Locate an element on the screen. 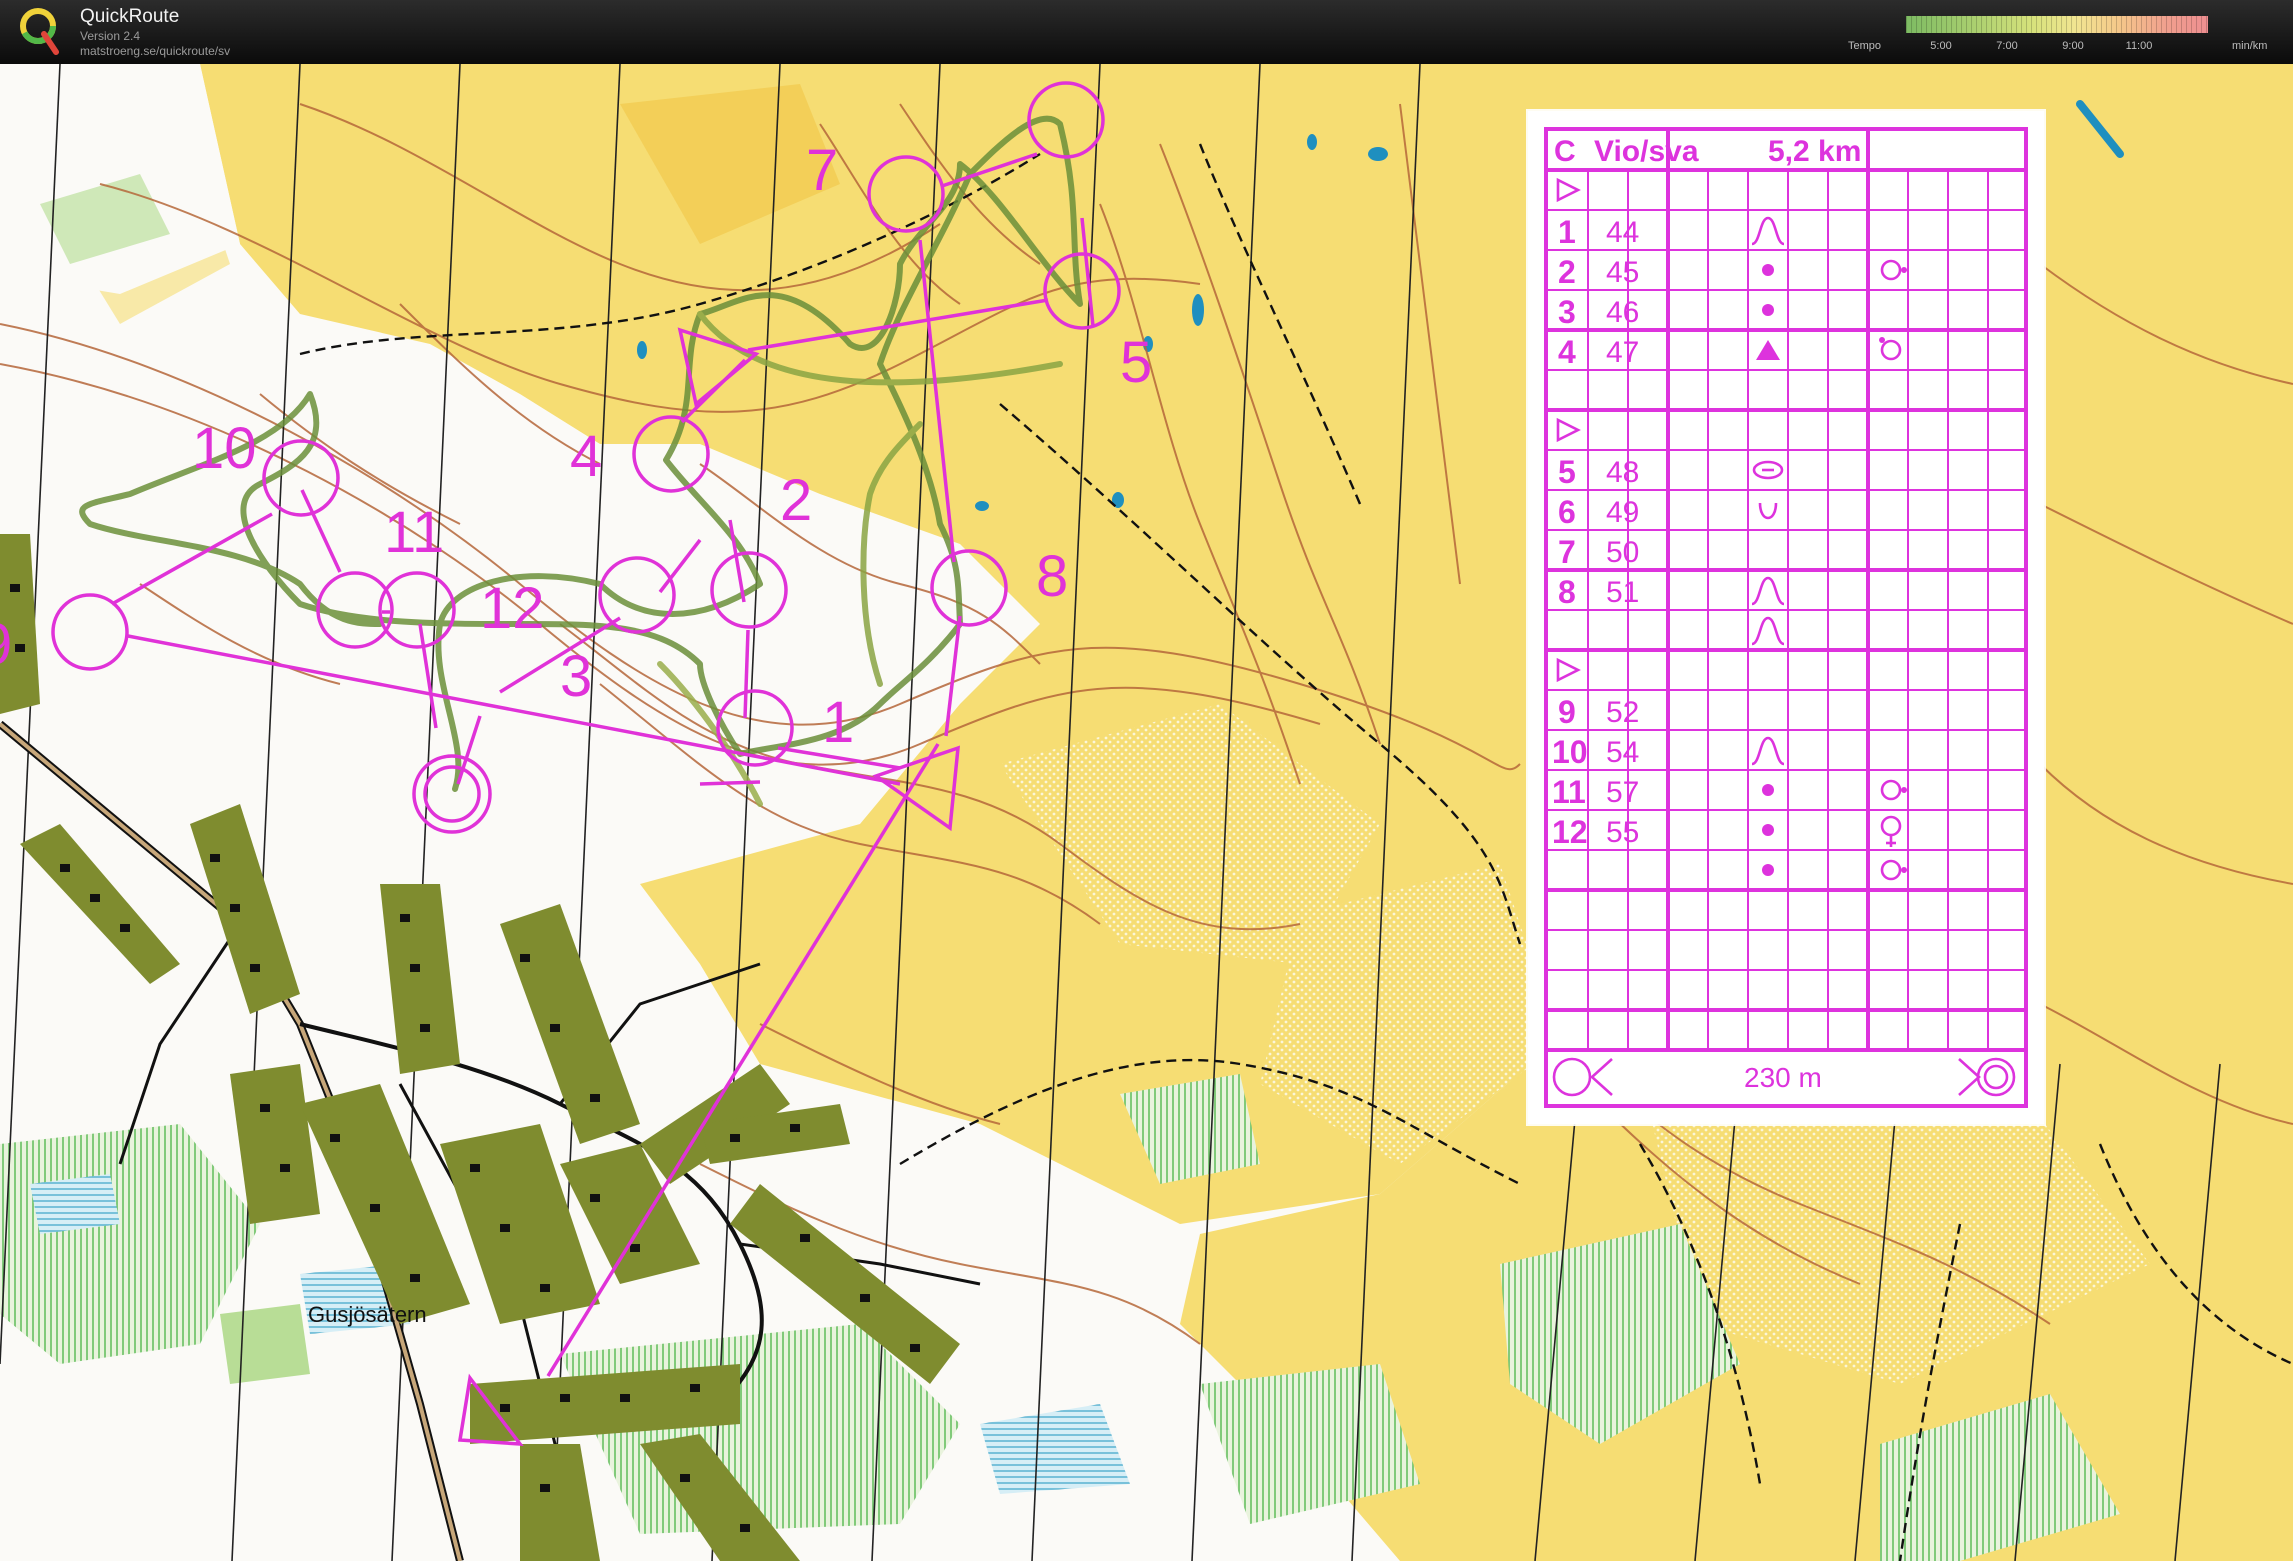  control-number: 11 is located at coordinates (414, 532).